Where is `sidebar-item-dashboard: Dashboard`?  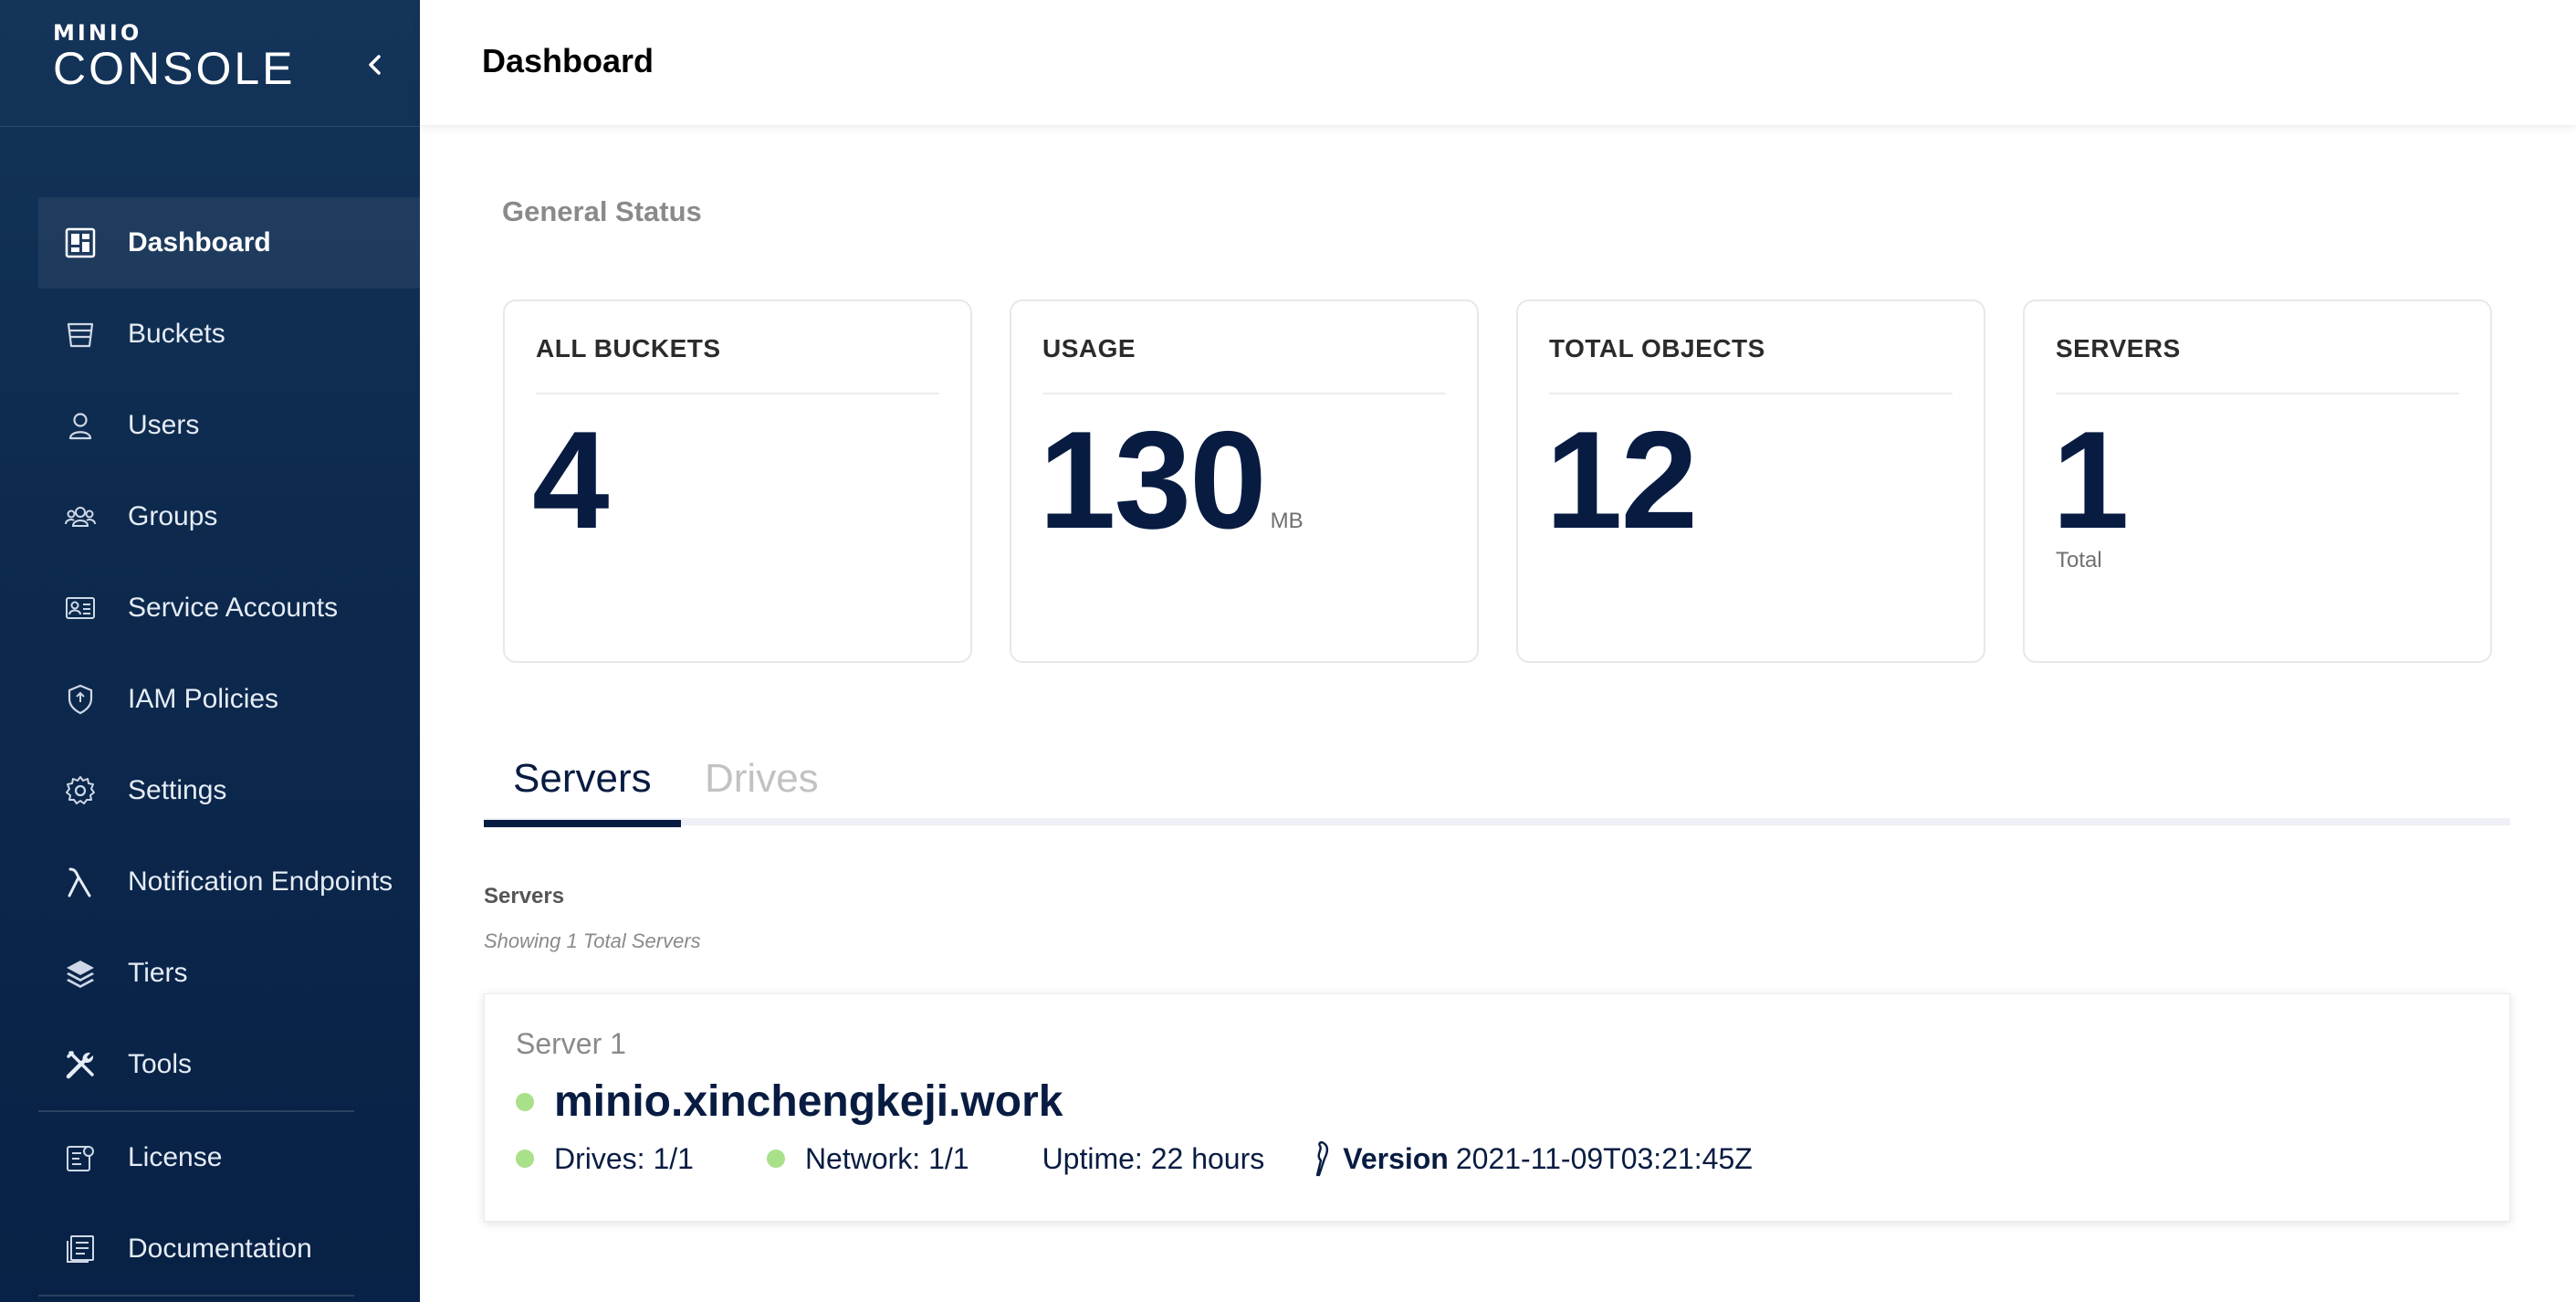
sidebar-item-dashboard: Dashboard is located at coordinates (229, 243).